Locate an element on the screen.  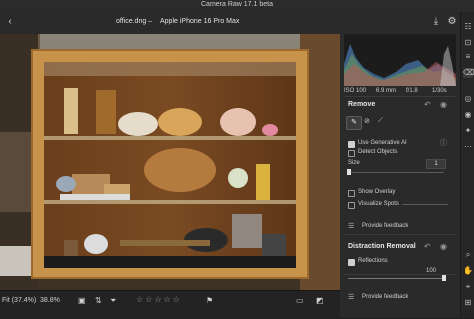
tool-strip: ☷ ⊡ ≡ ⌫ ◎ ◉ ✦ ⋯ ⌕ ✋ ⌖ ⊞ is located at coordinates (467, 165).